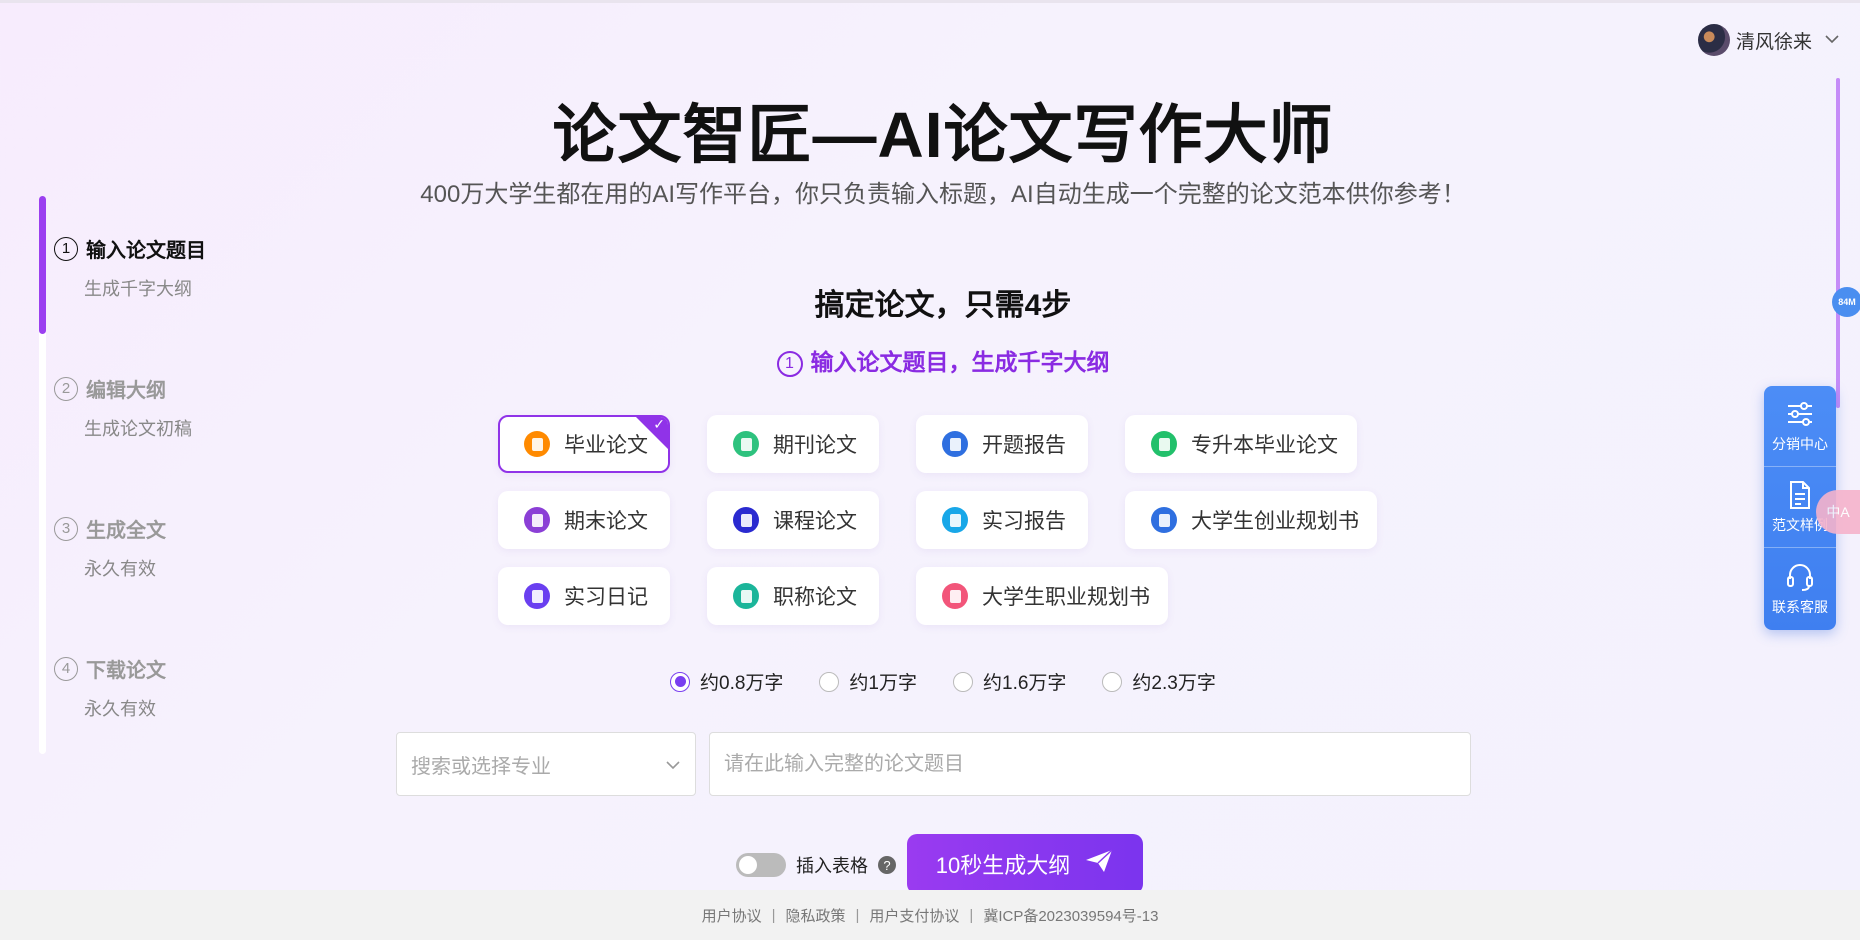 This screenshot has width=1860, height=940. Describe the element at coordinates (66, 388) in the screenshot. I see `step-number: 2` at that location.